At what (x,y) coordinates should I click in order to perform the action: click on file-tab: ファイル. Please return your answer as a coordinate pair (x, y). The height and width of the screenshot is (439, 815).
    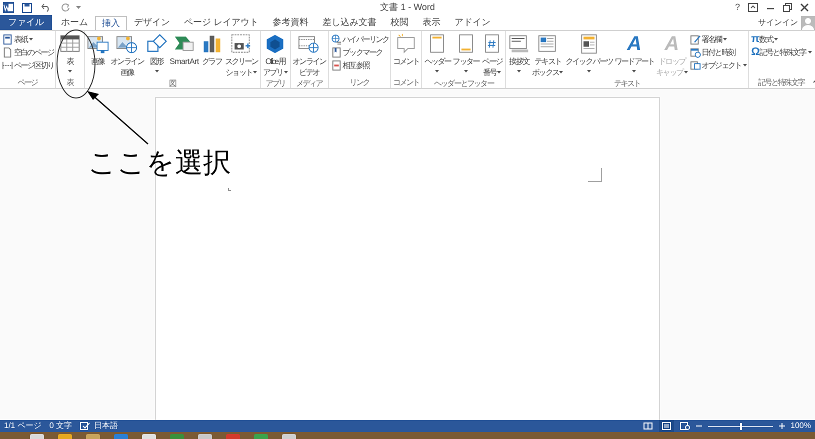
    Looking at the image, I should click on (26, 22).